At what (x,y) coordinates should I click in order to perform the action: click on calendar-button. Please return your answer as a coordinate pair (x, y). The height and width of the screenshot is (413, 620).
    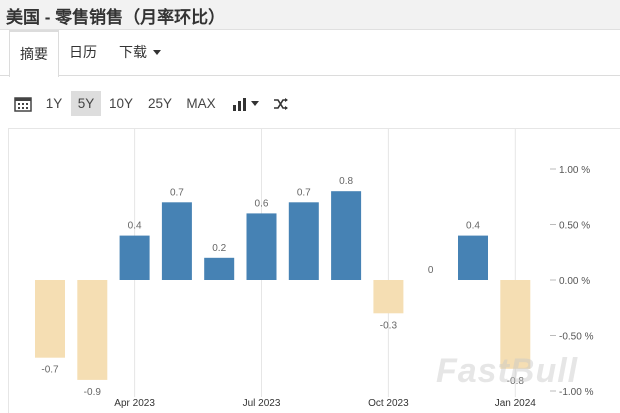
    Looking at the image, I should click on (23, 103).